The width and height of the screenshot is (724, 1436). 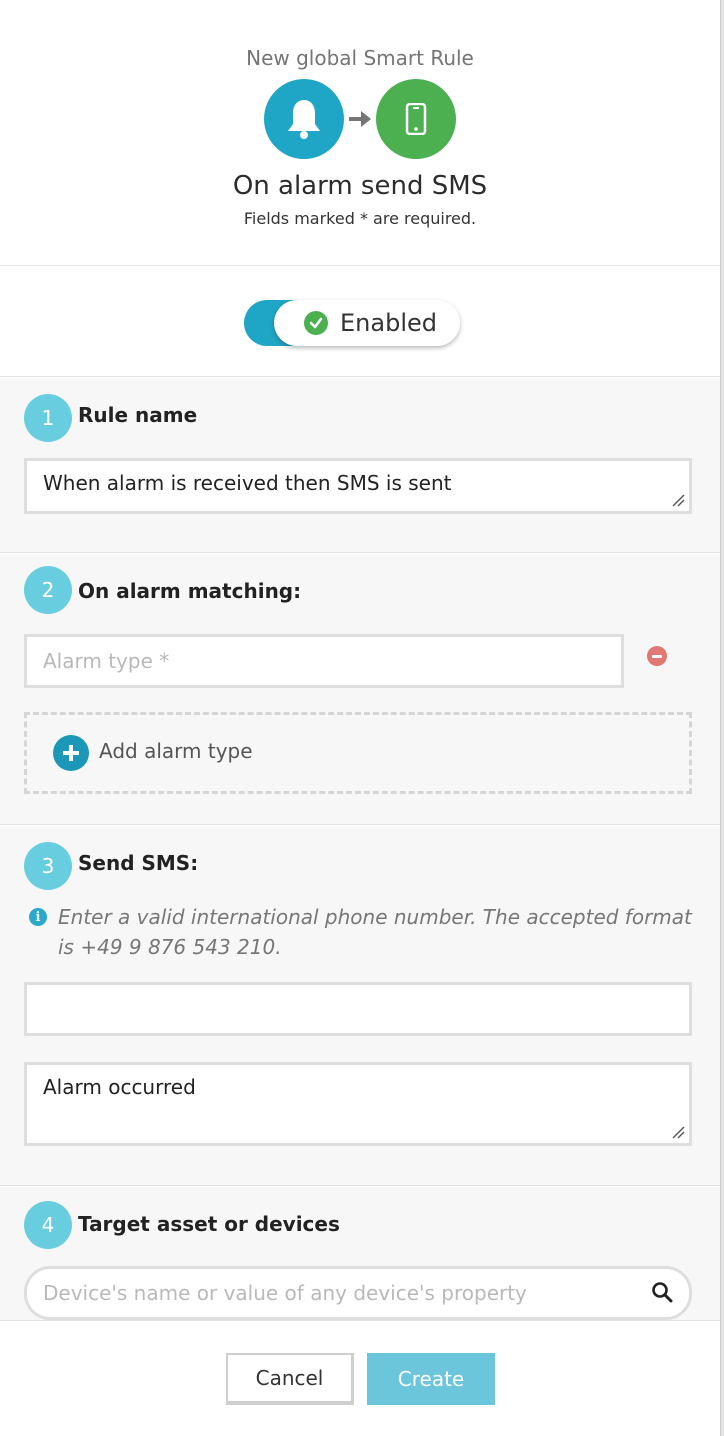 What do you see at coordinates (358, 1104) in the screenshot?
I see `sms-message-textarea: Alarm occurred` at bounding box center [358, 1104].